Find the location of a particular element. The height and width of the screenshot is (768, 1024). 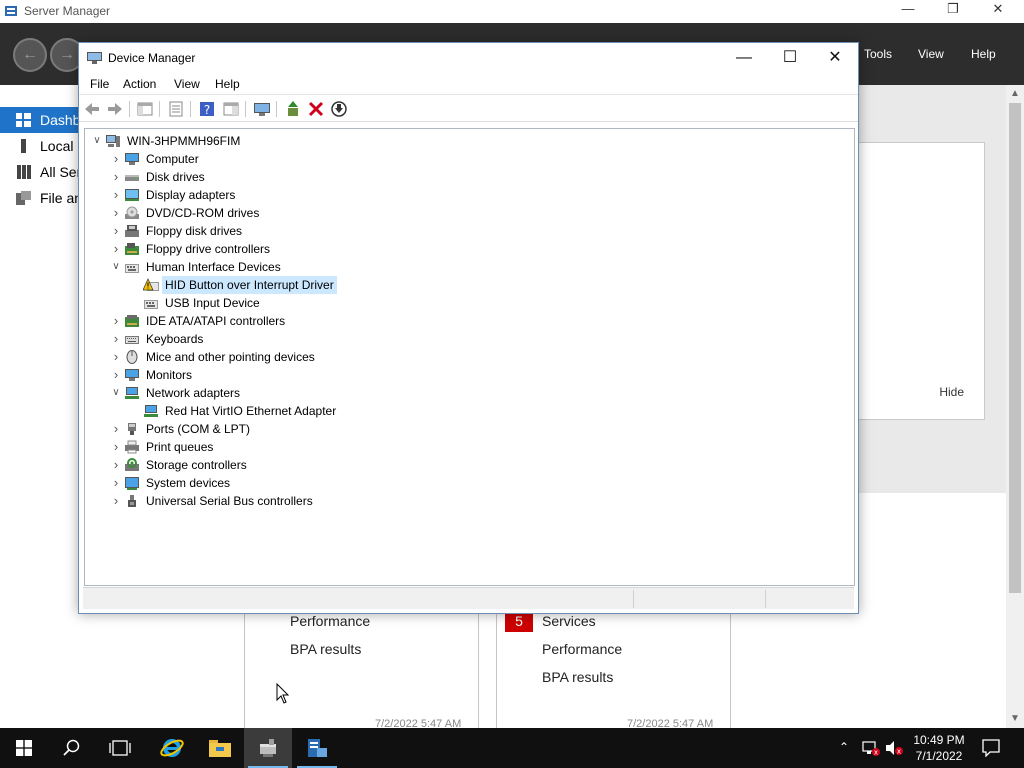

port-icon is located at coordinates (132, 429).